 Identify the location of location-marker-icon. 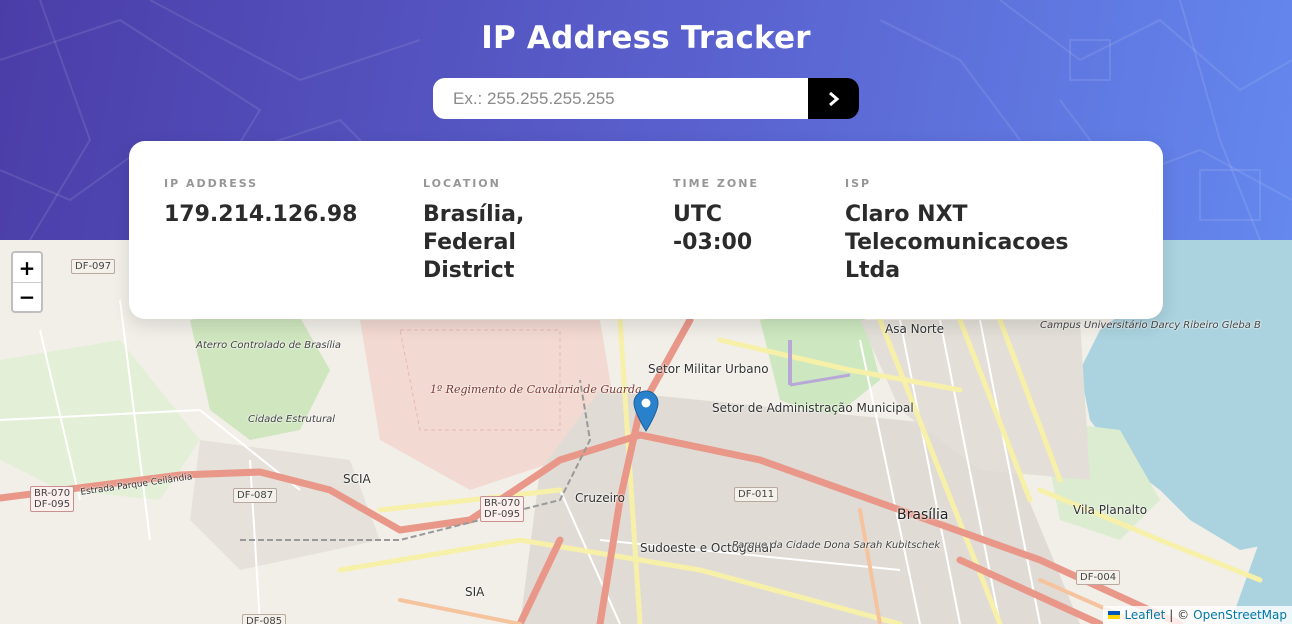
(646, 411).